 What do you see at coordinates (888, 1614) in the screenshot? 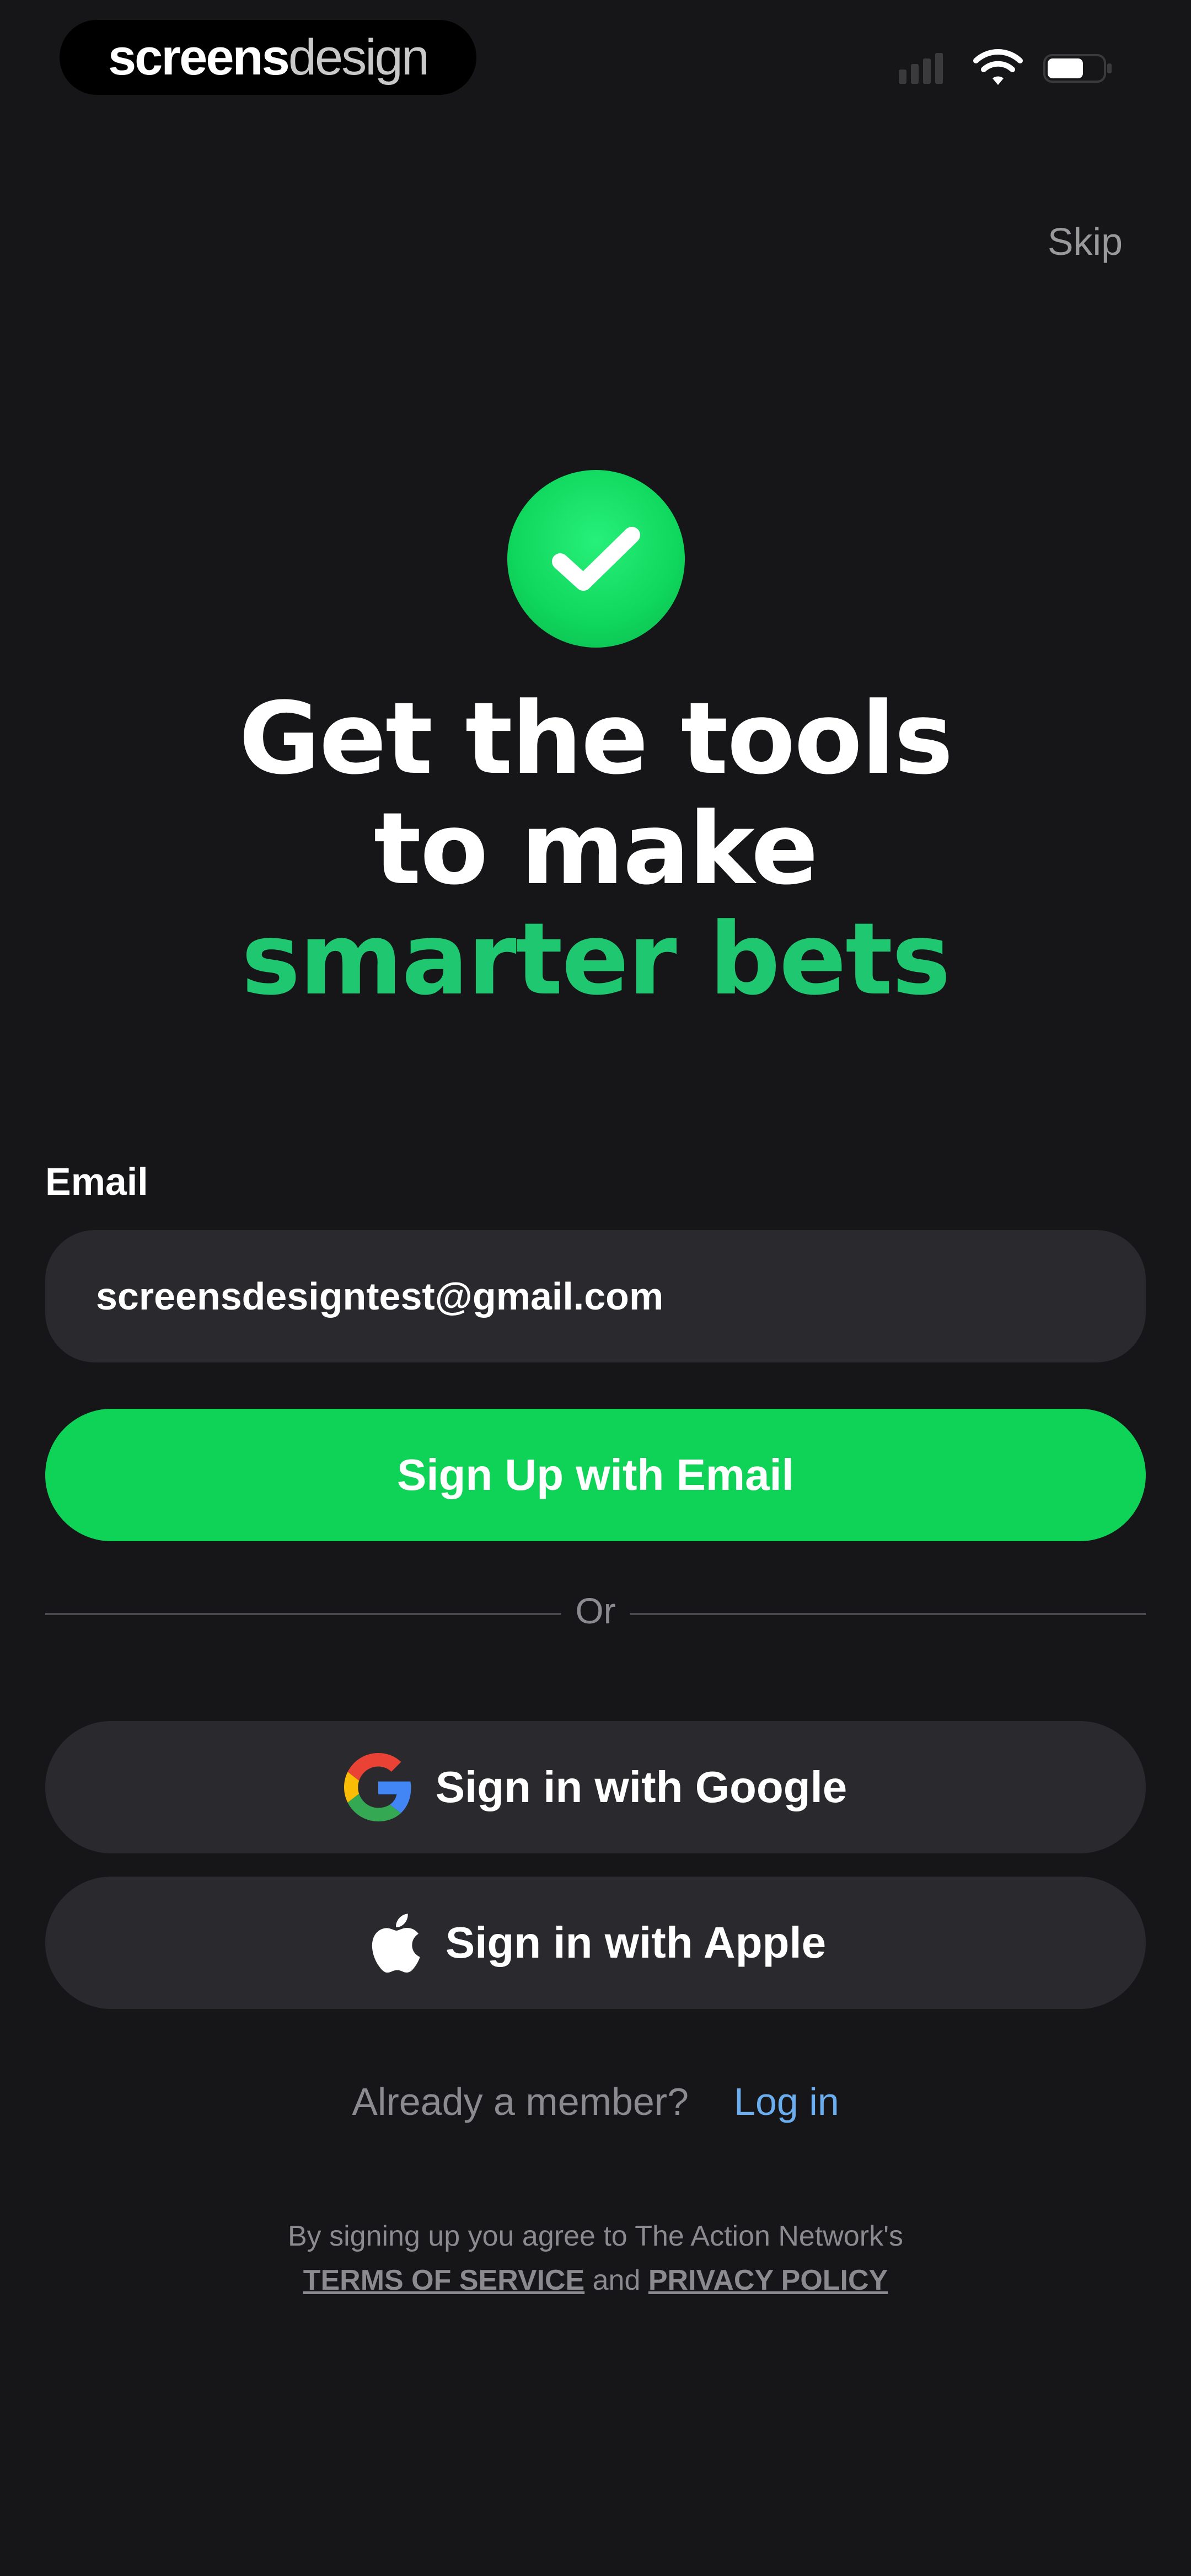
I see `divider-right` at bounding box center [888, 1614].